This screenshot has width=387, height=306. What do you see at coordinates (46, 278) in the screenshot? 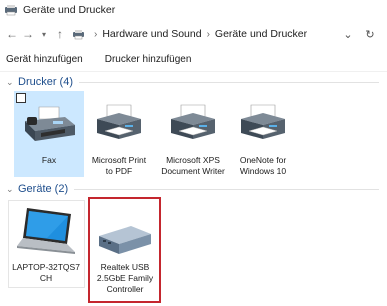
I see `device-label-line-2: CH` at bounding box center [46, 278].